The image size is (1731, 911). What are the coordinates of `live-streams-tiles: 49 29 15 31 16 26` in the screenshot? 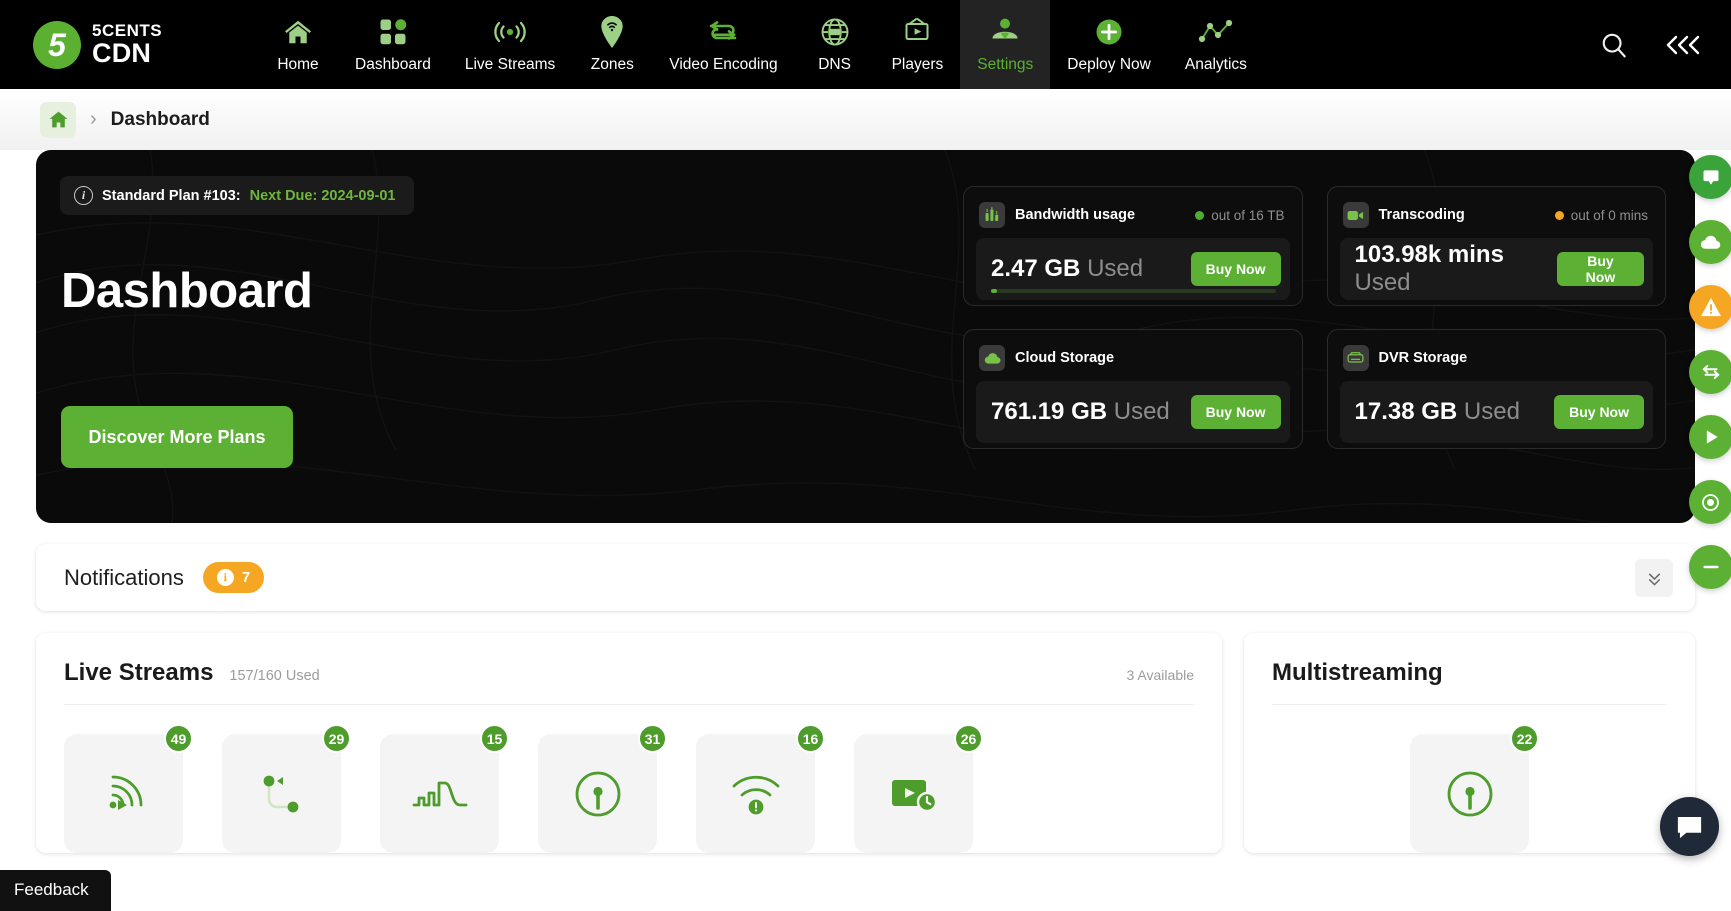 It's located at (629, 779).